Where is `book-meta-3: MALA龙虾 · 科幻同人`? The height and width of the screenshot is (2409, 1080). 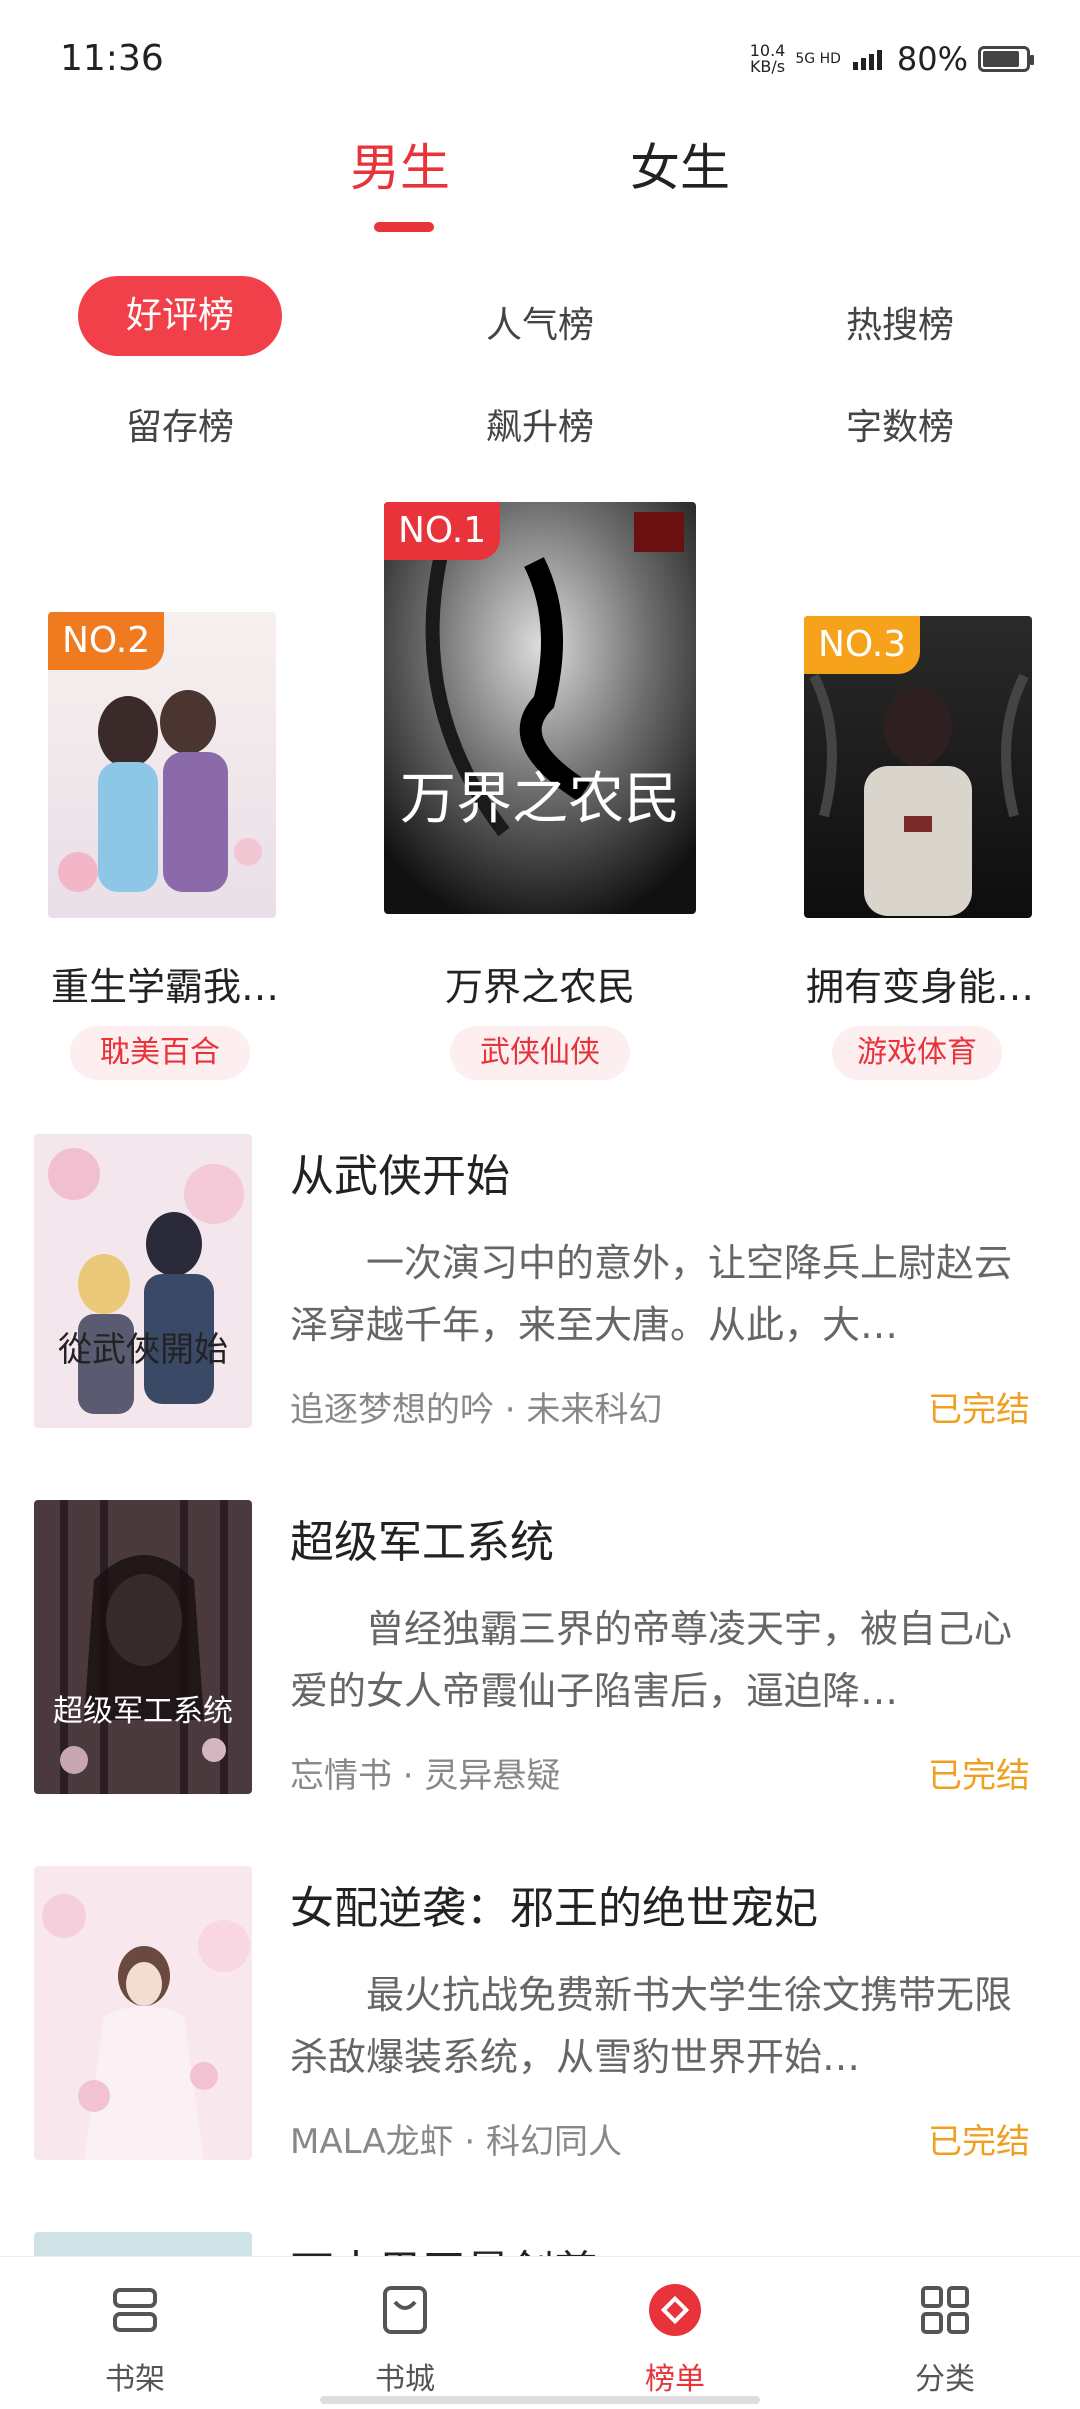
book-meta-3: MALA龙虾 · 科幻同人 is located at coordinates (456, 2142).